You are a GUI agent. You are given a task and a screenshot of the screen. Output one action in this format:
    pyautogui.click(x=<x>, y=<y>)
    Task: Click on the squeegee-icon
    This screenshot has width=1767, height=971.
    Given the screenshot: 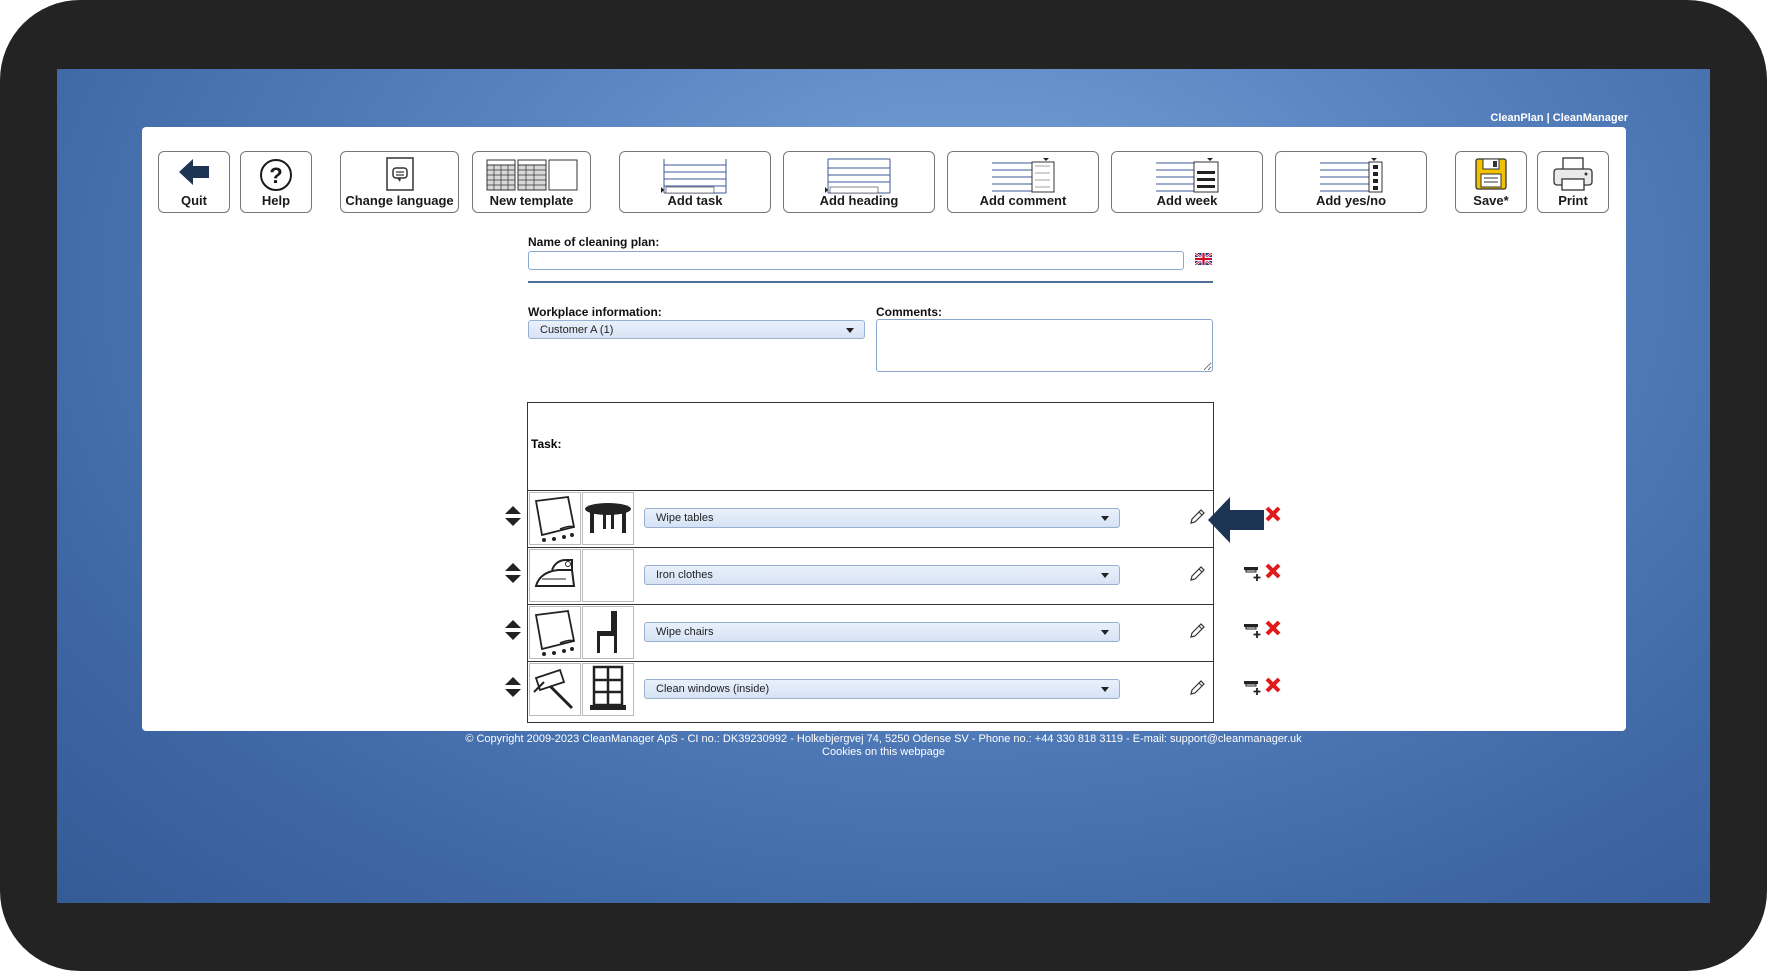 What is the action you would take?
    pyautogui.click(x=553, y=689)
    